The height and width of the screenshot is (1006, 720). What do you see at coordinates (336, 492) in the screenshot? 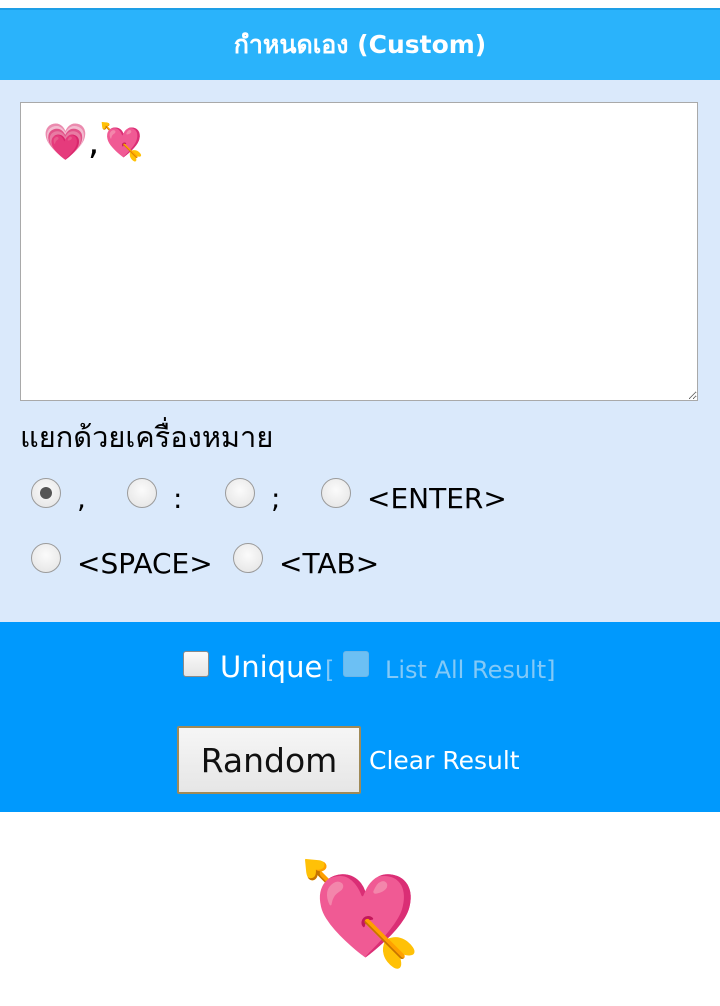
I see `radio-button-enter` at bounding box center [336, 492].